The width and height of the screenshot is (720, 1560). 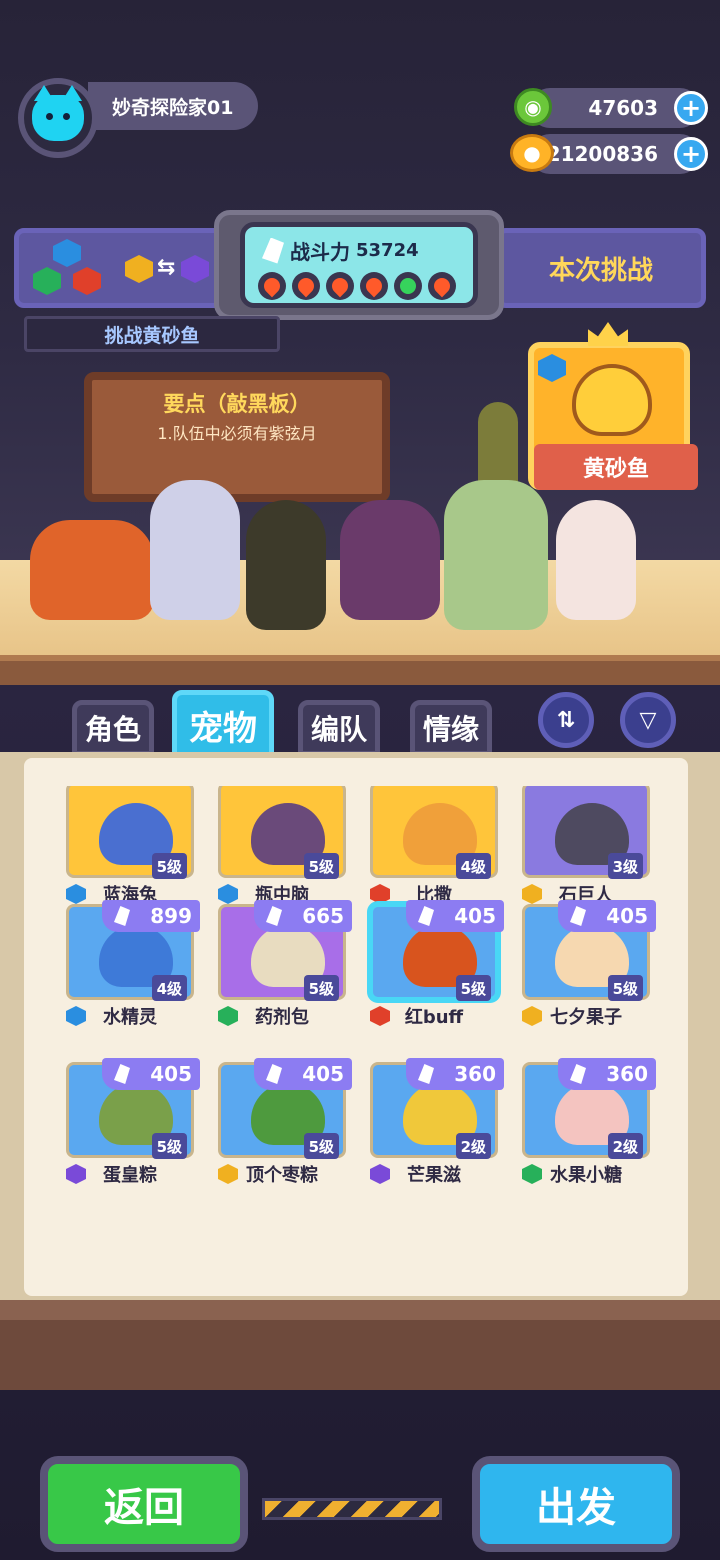 What do you see at coordinates (130, 1175) in the screenshot?
I see `pet-name: 蛋皇粽` at bounding box center [130, 1175].